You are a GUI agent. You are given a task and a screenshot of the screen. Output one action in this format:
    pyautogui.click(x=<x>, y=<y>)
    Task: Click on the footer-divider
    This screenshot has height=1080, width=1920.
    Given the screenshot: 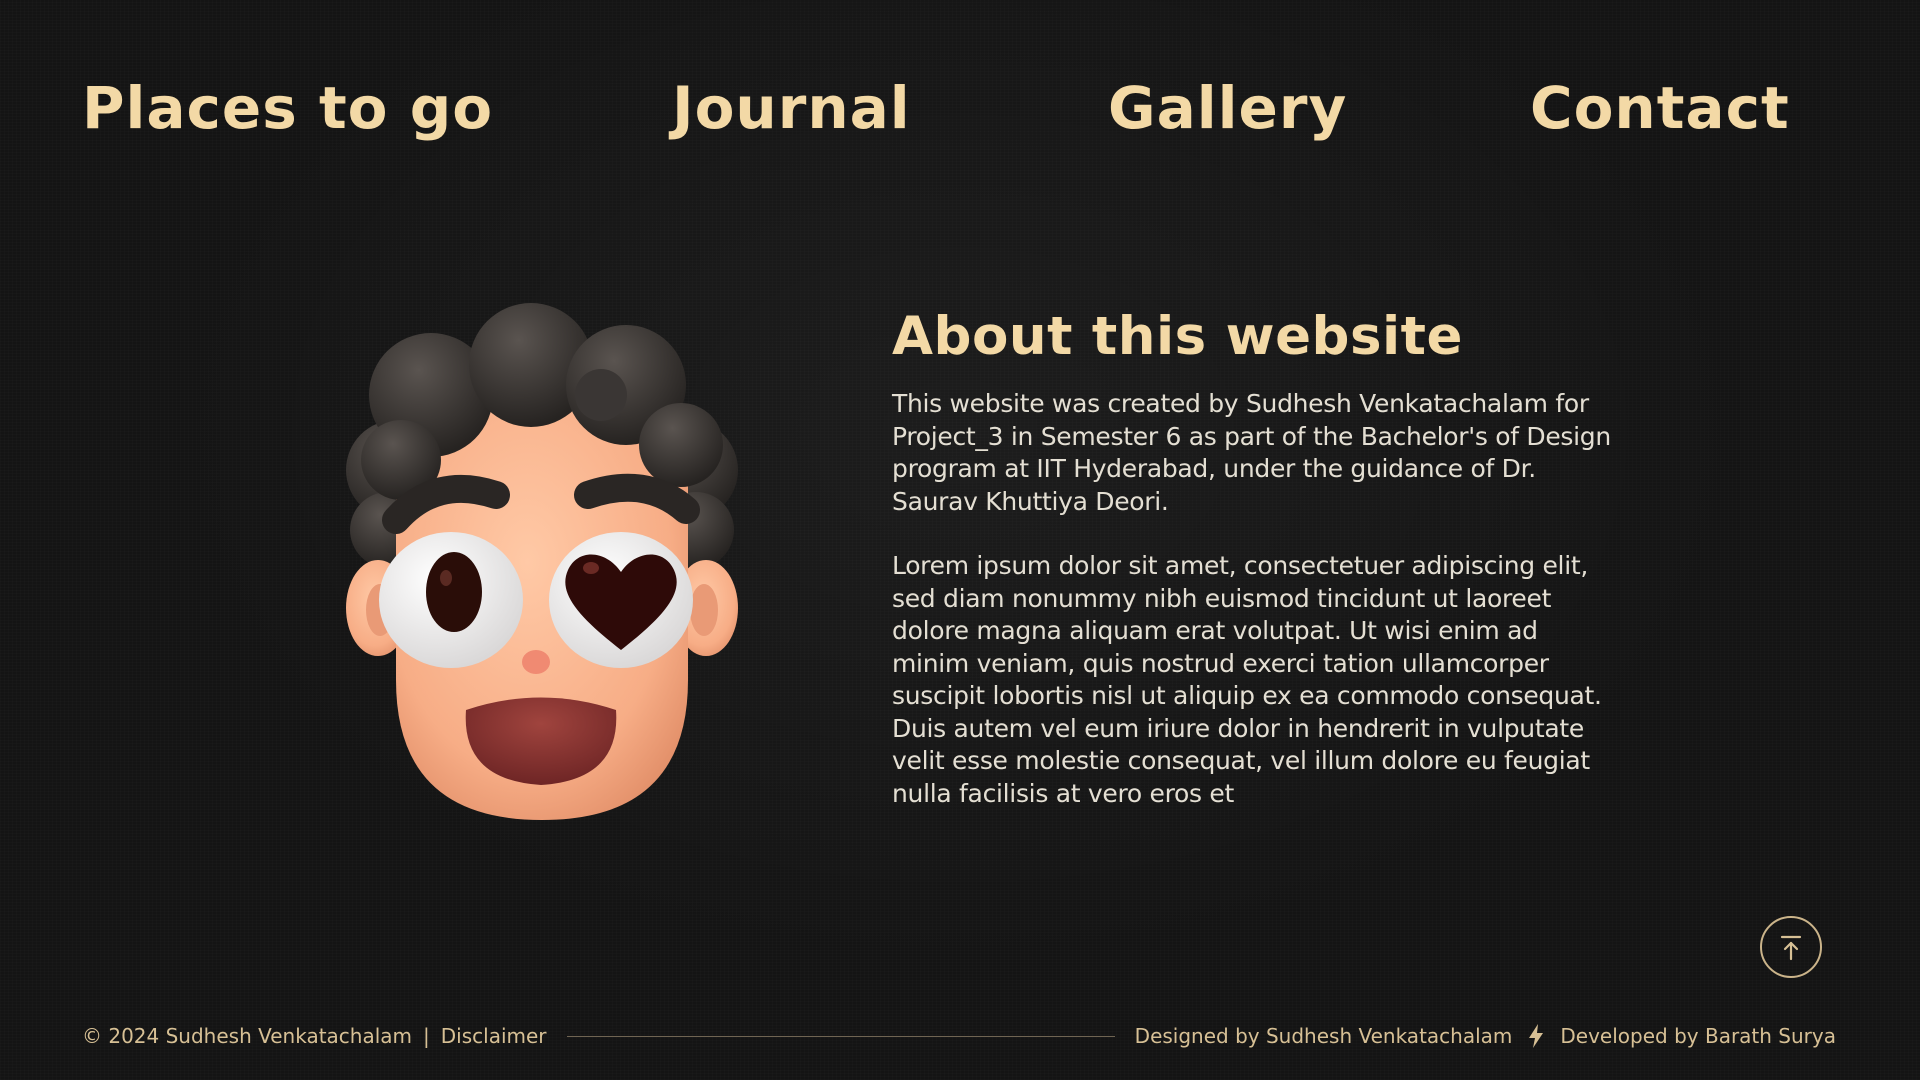 What is the action you would take?
    pyautogui.click(x=840, y=1036)
    